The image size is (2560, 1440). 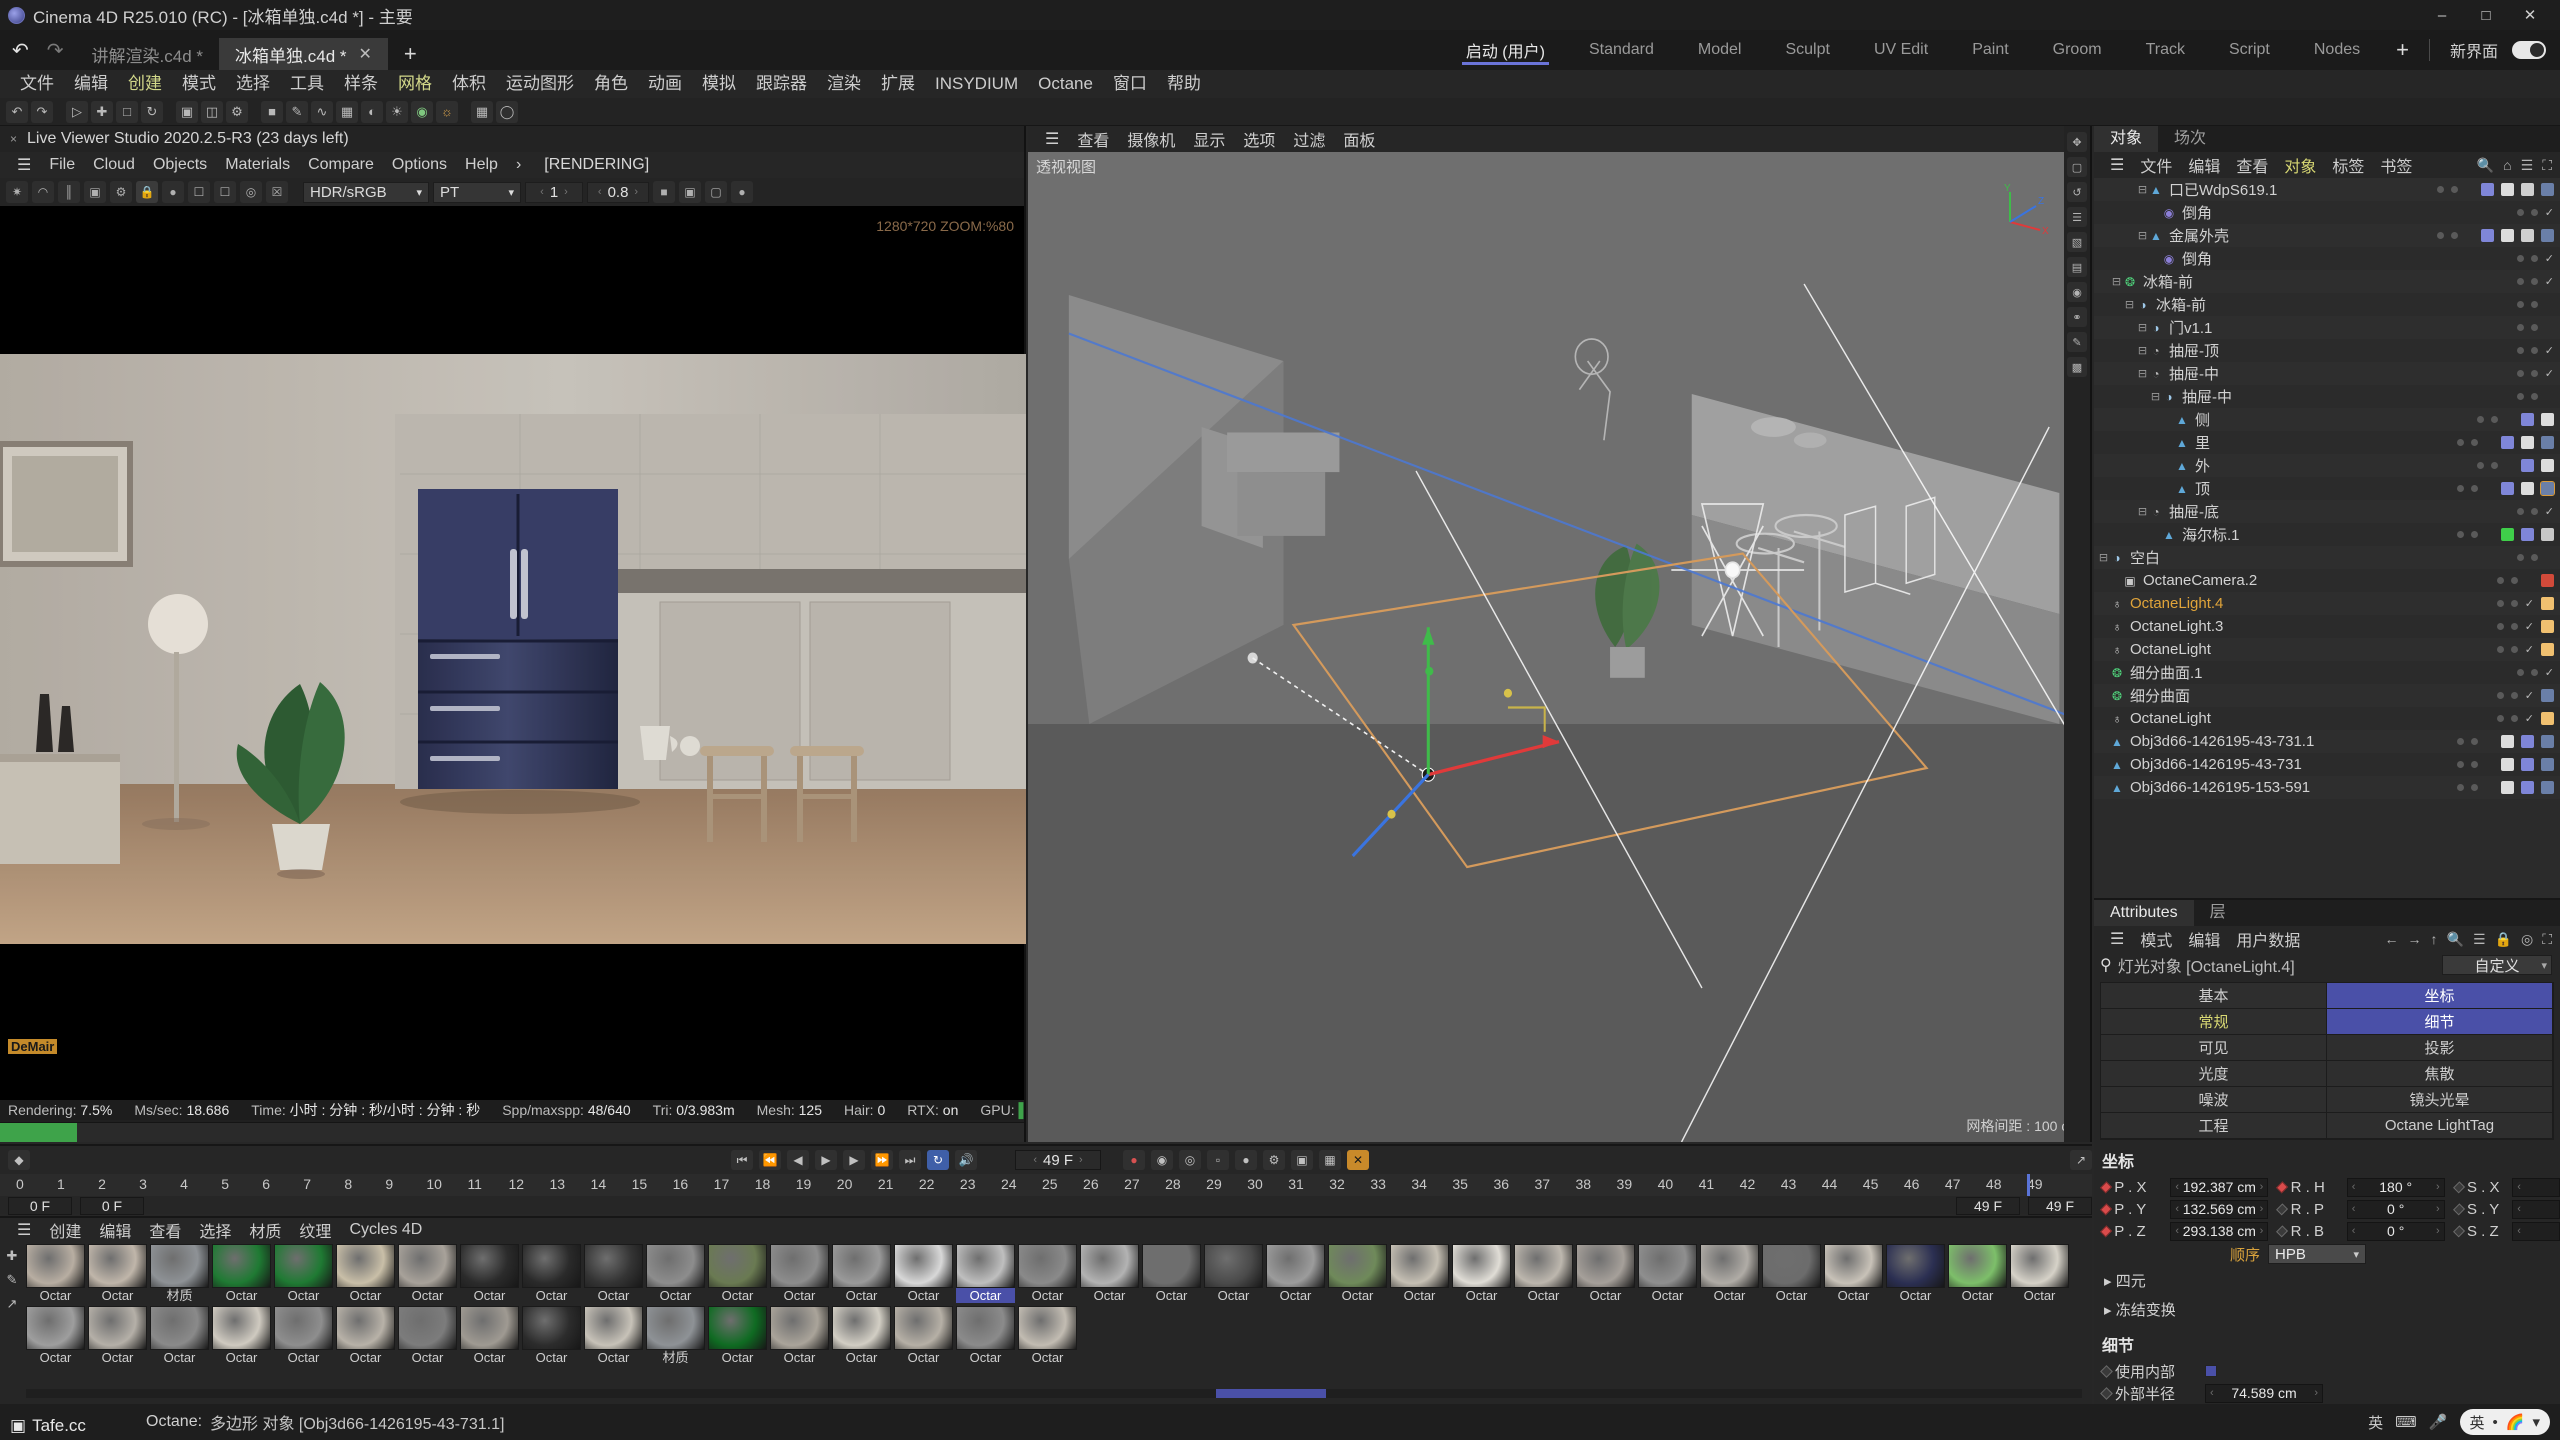 What do you see at coordinates (2504, 1422) in the screenshot?
I see `ime-toolbar: 英 • 🌈 ▾` at bounding box center [2504, 1422].